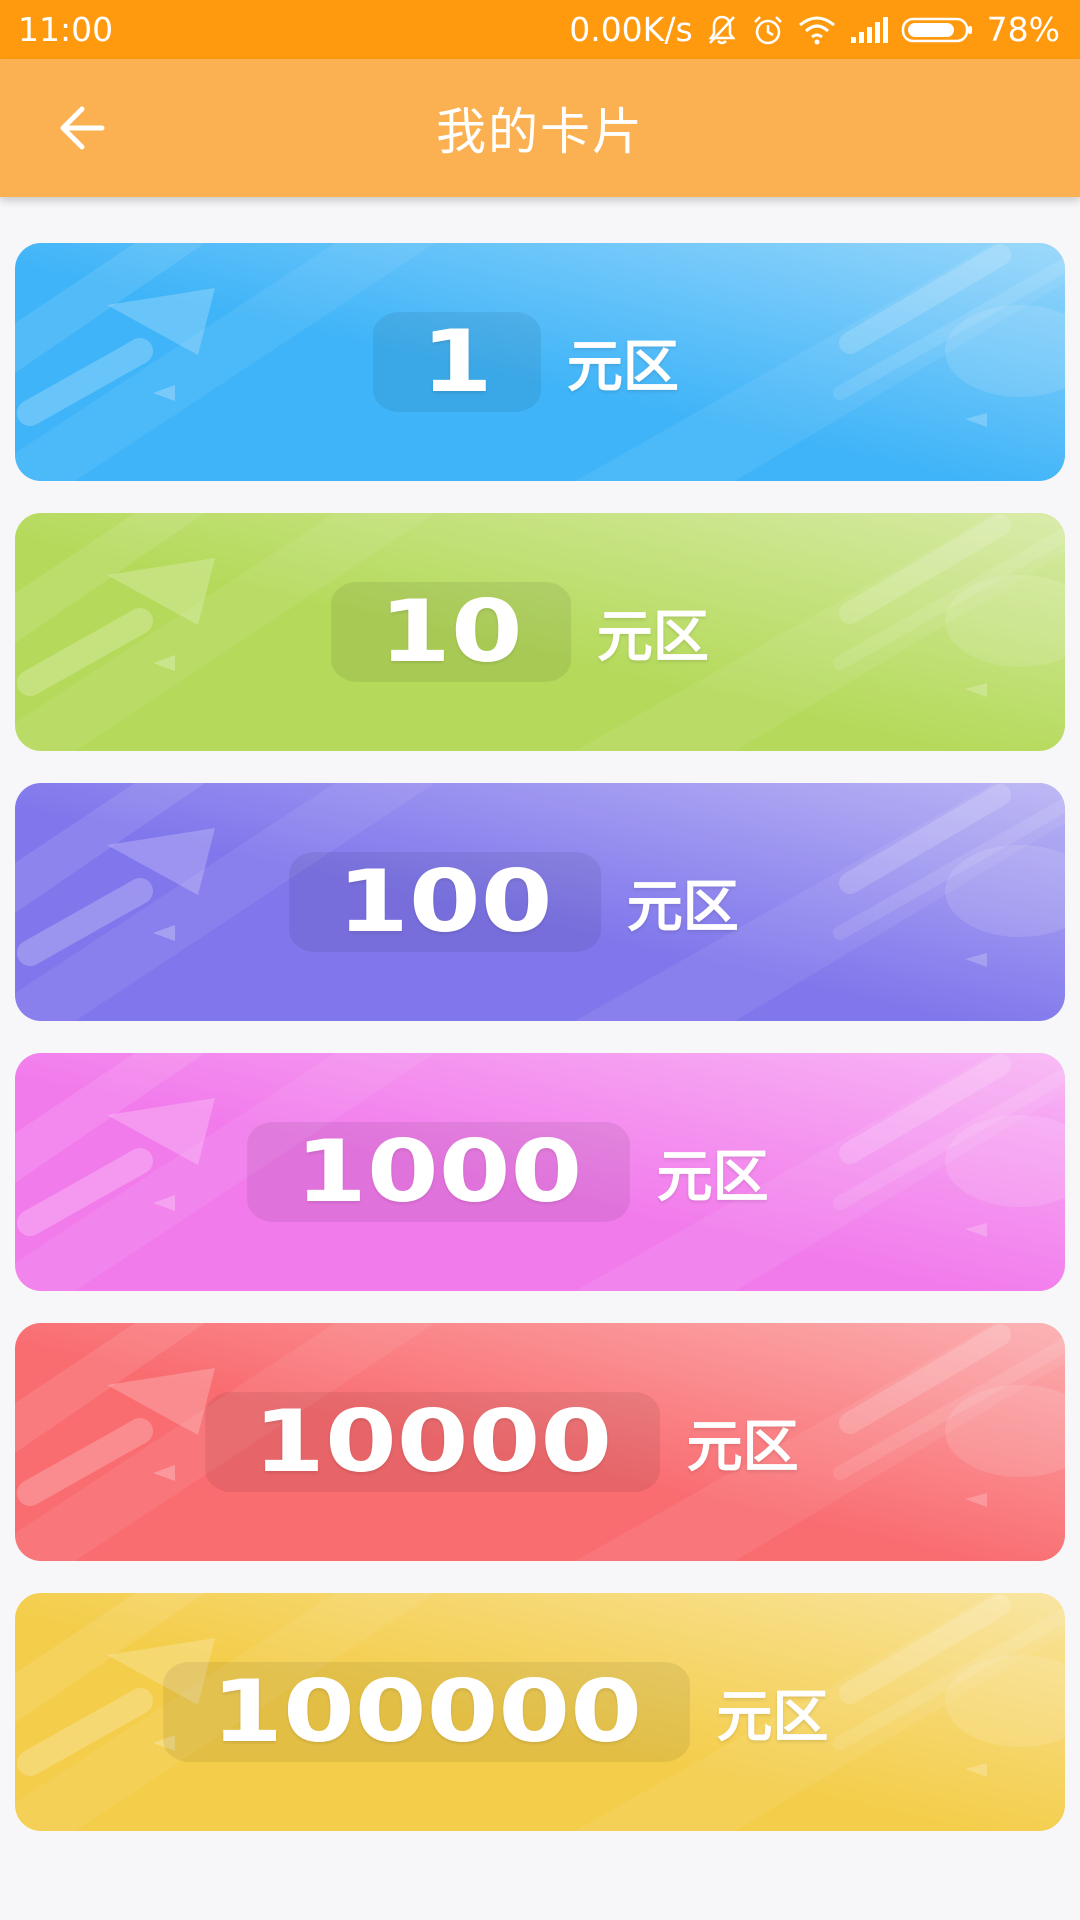  Describe the element at coordinates (768, 30) in the screenshot. I see `alarm-icon` at that location.